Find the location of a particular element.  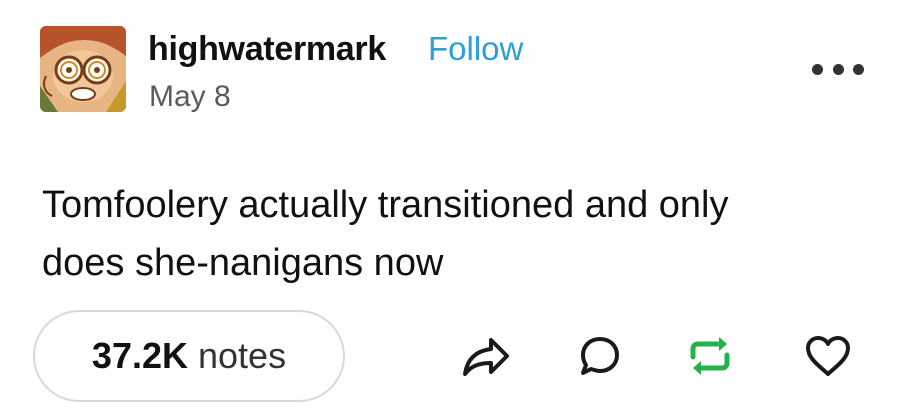

reply-icon is located at coordinates (600, 356).